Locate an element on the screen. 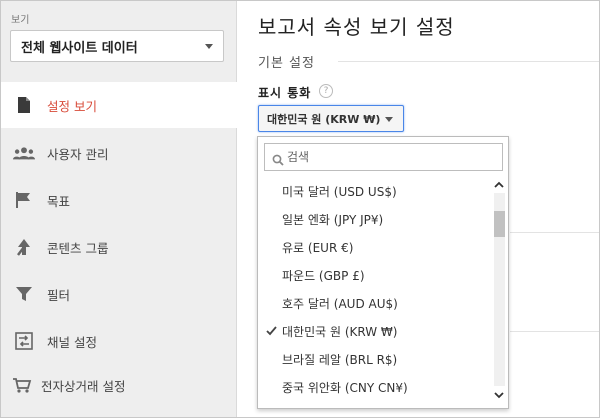 This screenshot has height=418, width=600. view-select: 전체 웹사이트 데이터 is located at coordinates (117, 46).